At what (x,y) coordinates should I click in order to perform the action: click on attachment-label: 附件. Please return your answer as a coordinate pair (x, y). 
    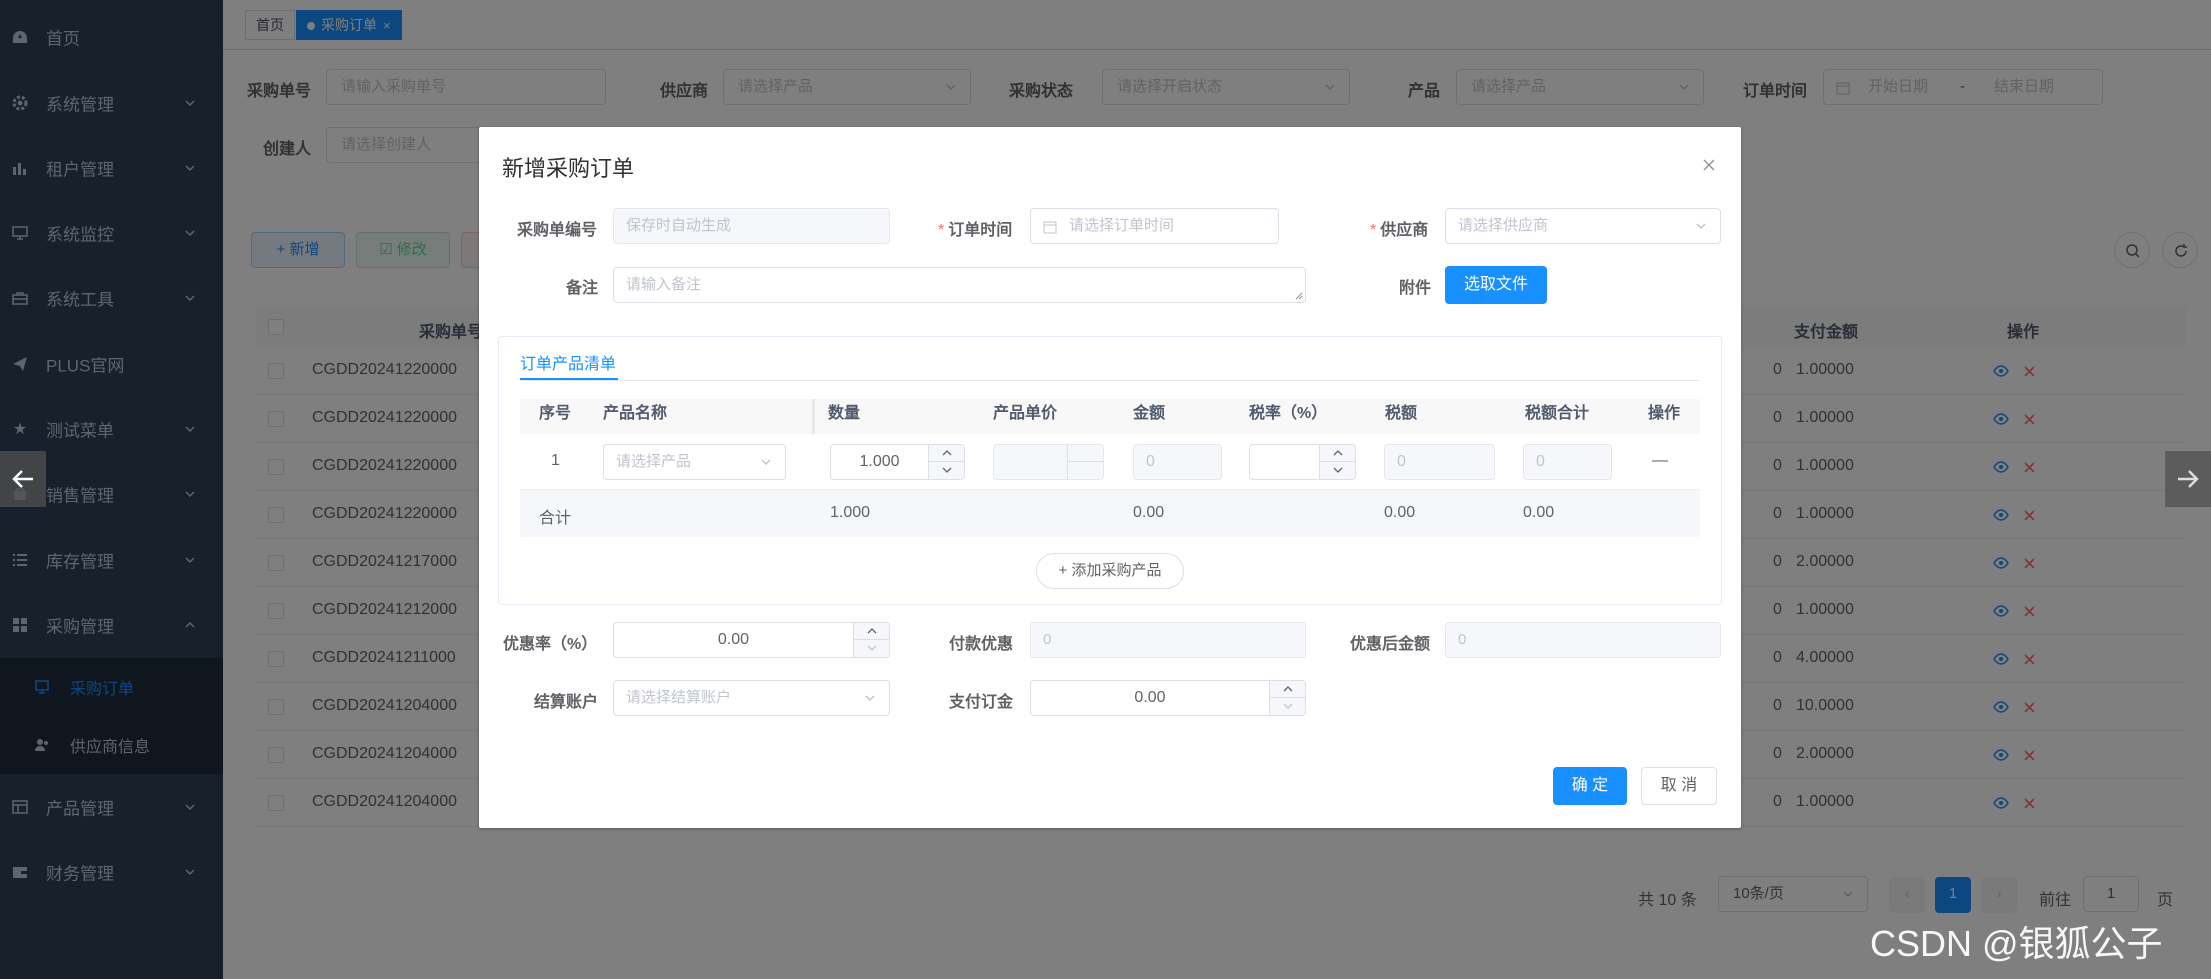
    Looking at the image, I should click on (1415, 288).